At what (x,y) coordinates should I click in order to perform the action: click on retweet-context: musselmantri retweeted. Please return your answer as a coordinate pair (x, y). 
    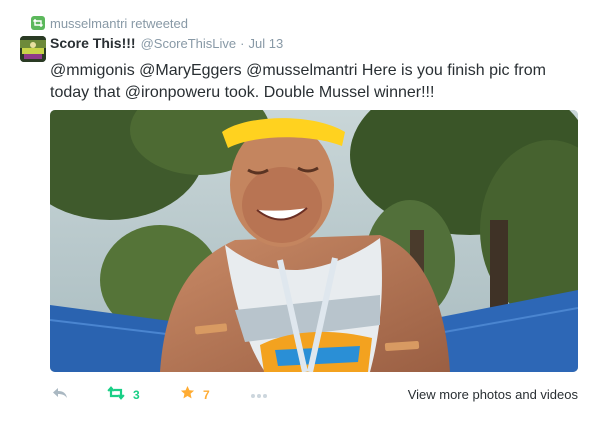
    Looking at the image, I should click on (109, 23).